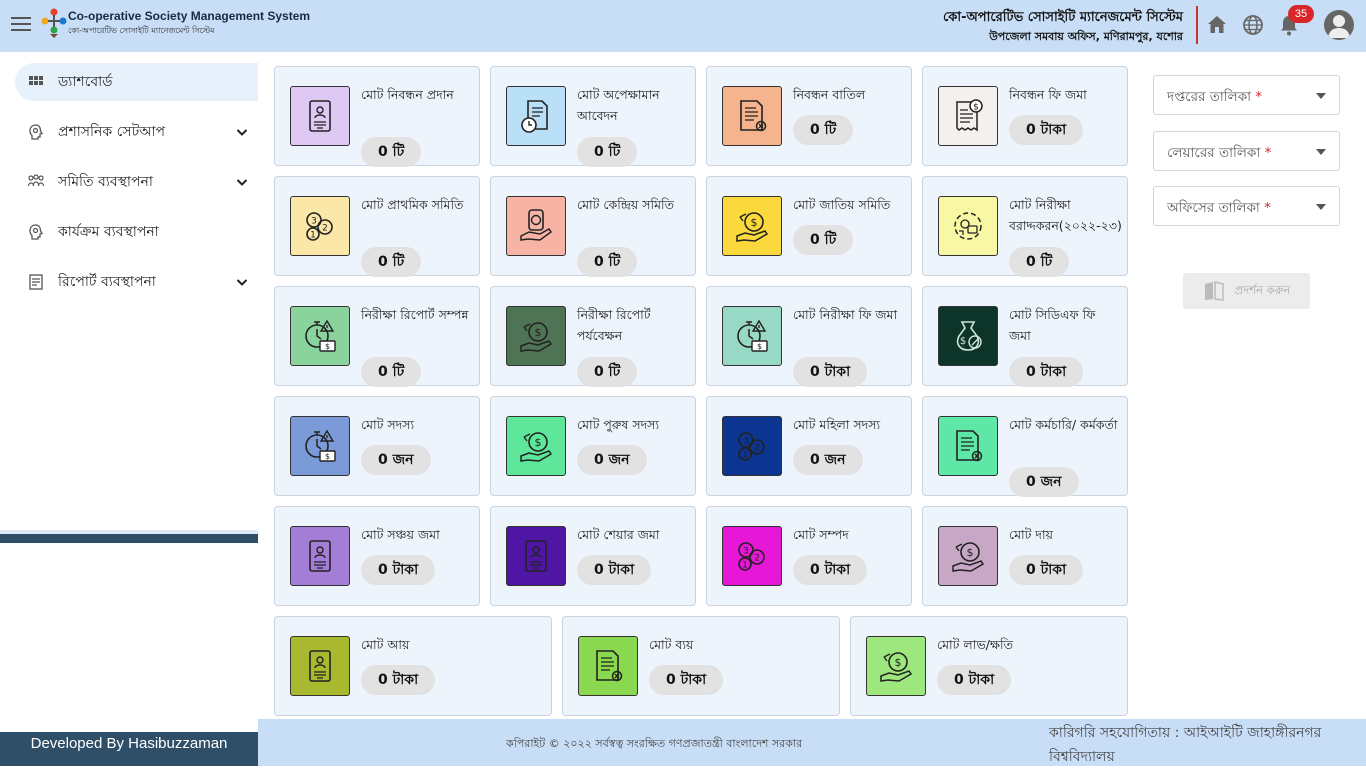 The height and width of the screenshot is (769, 1366). What do you see at coordinates (1246, 95) in the screenshot?
I see `department-list-select: দপ্তরের তালিকা *` at bounding box center [1246, 95].